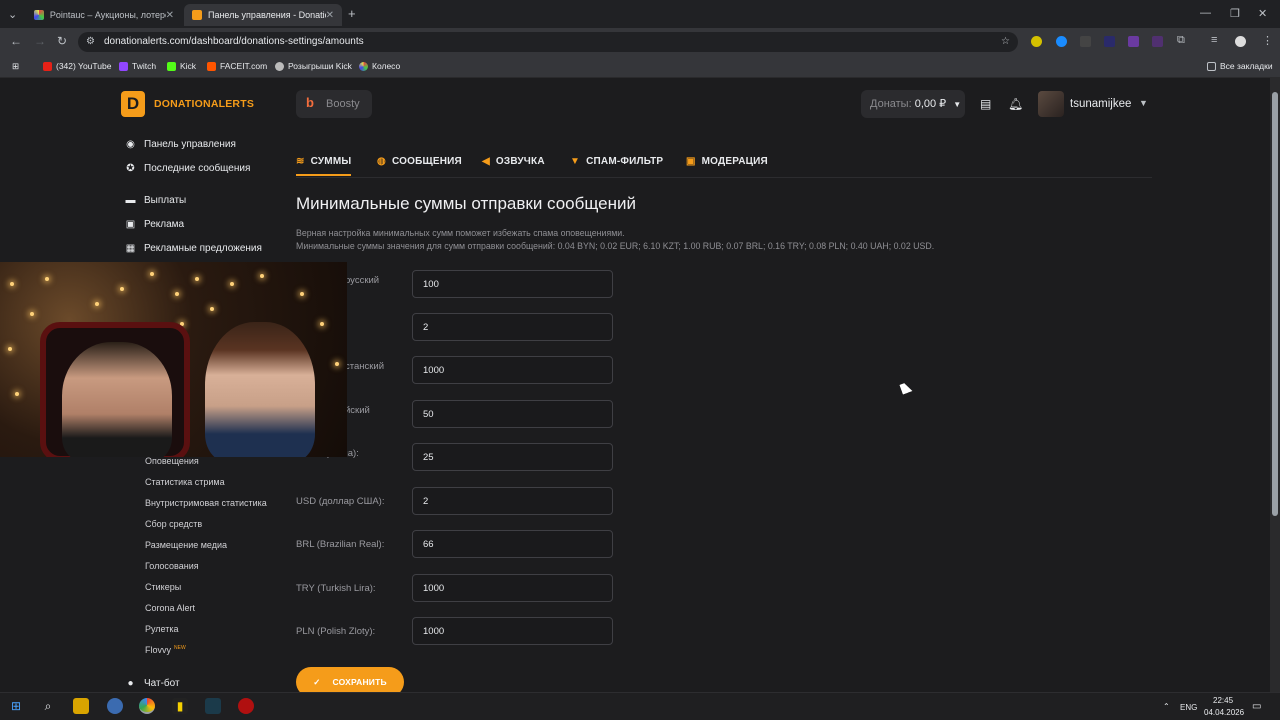 This screenshot has height=720, width=1280. I want to click on mouse-cursor-icon, so click(906, 388).